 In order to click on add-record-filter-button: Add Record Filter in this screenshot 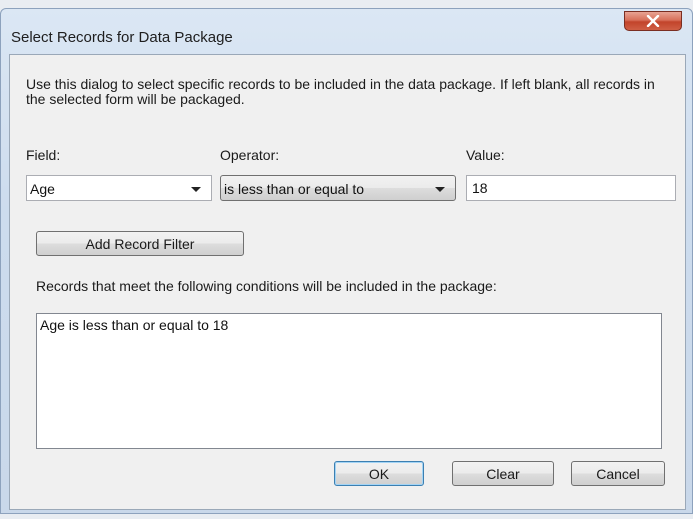, I will do `click(140, 243)`.